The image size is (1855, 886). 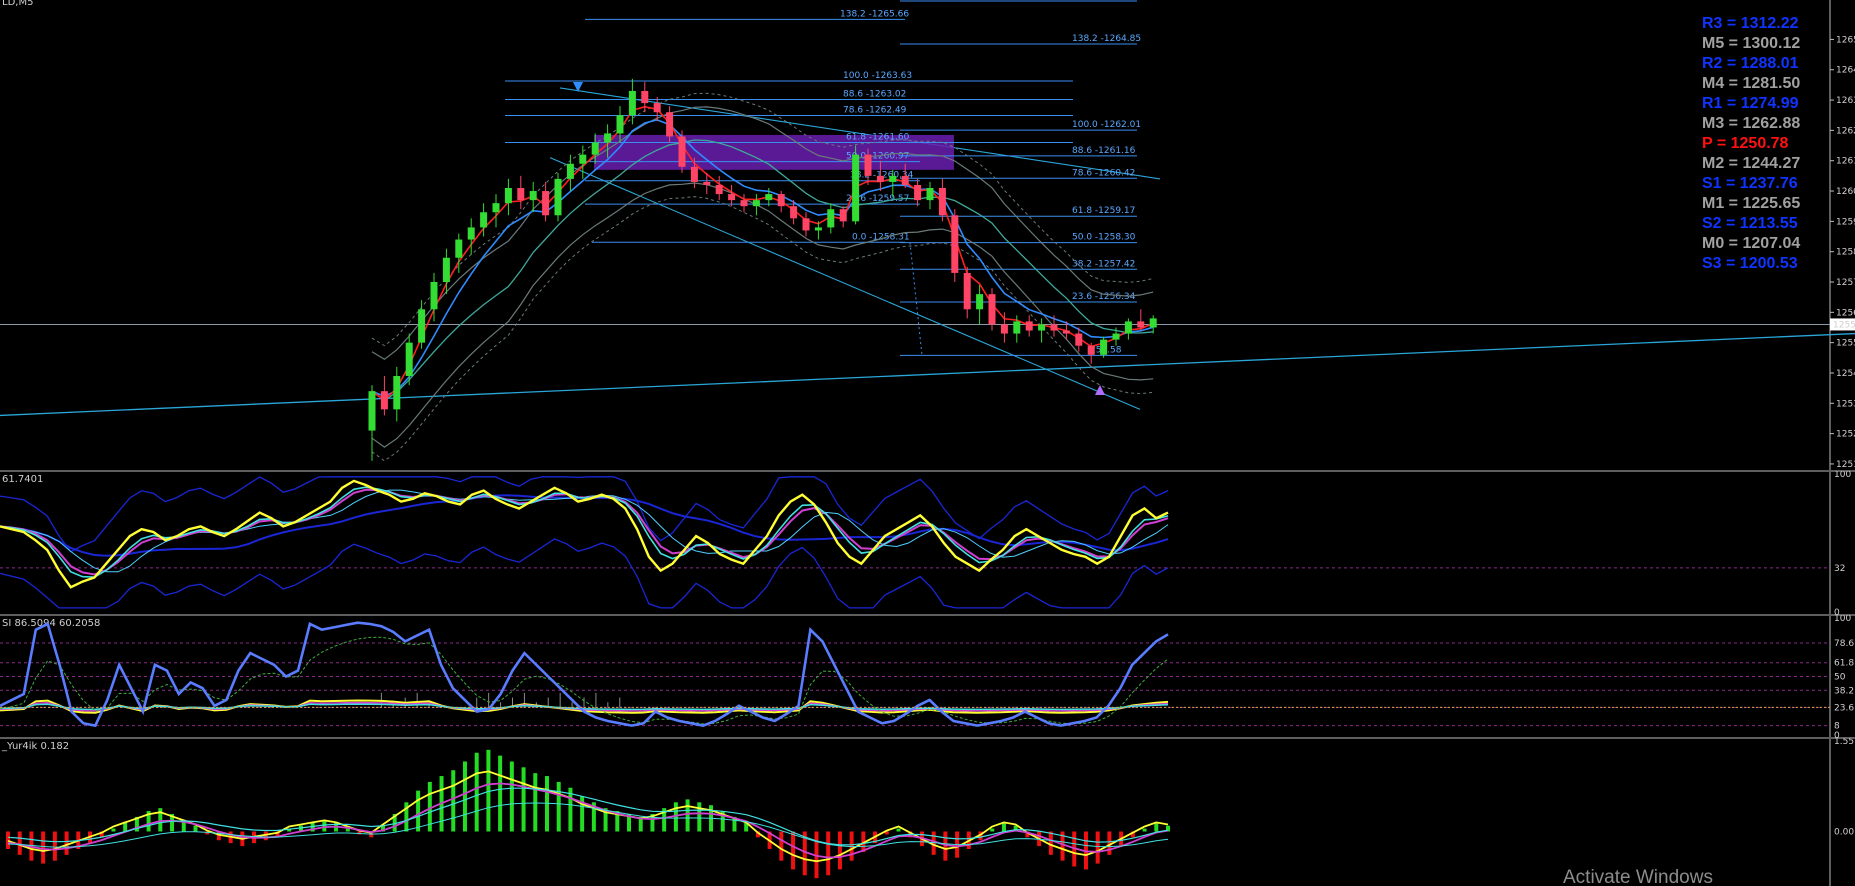 I want to click on pane-tick-label: 38.2, so click(x=1844, y=691).